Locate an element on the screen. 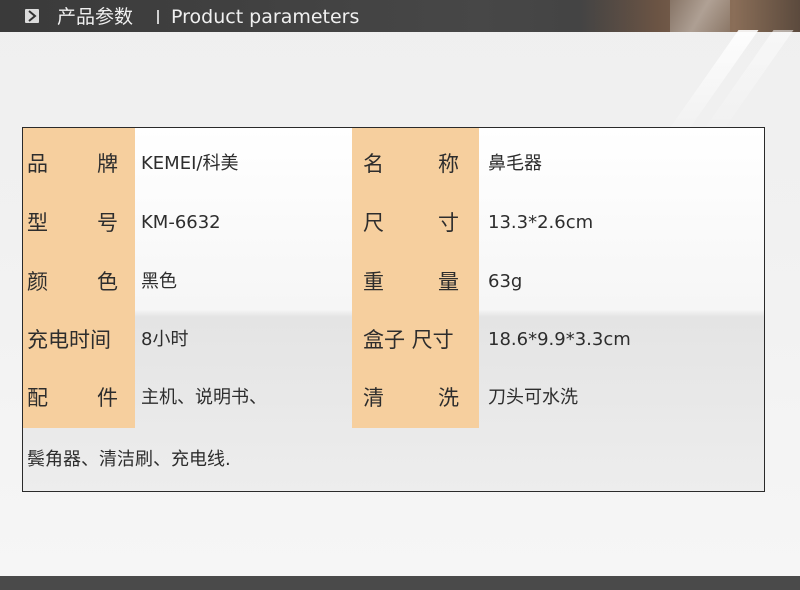  label-color: 颜色 is located at coordinates (72, 282).